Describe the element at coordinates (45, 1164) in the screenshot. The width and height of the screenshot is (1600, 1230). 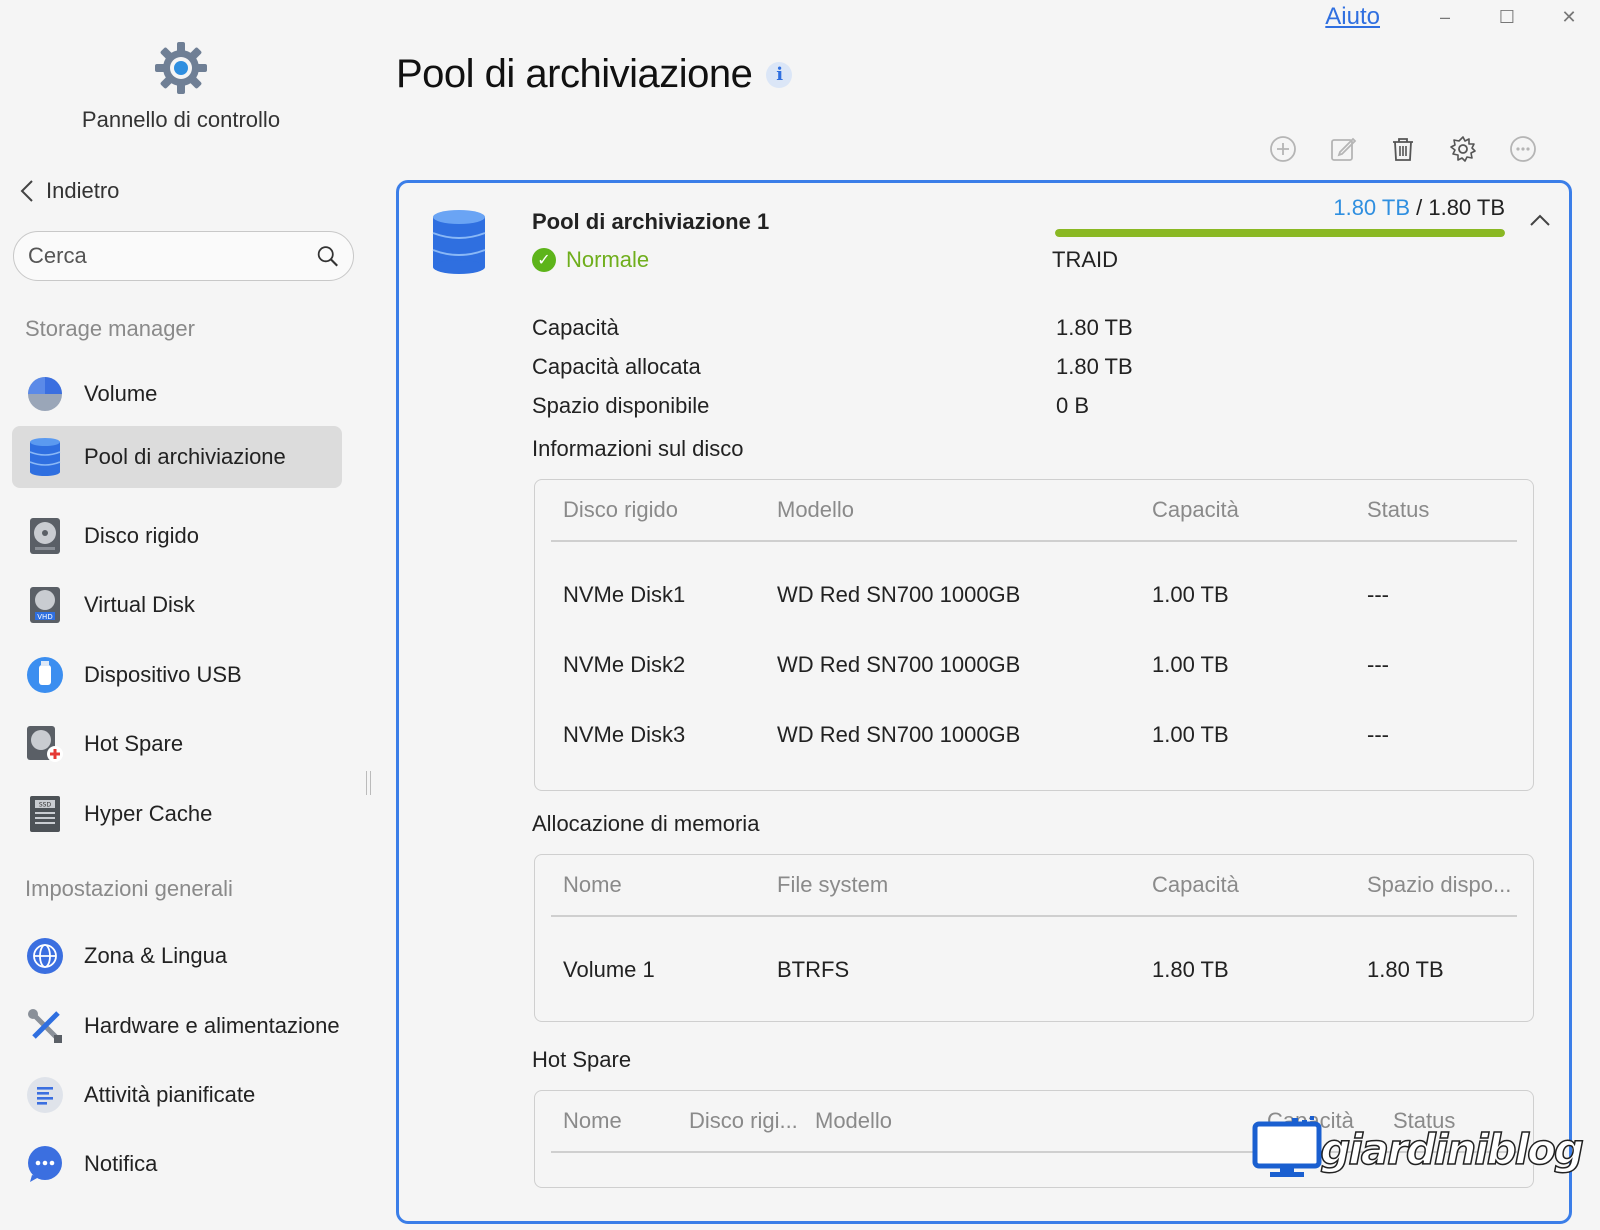
I see `chat-icon` at that location.